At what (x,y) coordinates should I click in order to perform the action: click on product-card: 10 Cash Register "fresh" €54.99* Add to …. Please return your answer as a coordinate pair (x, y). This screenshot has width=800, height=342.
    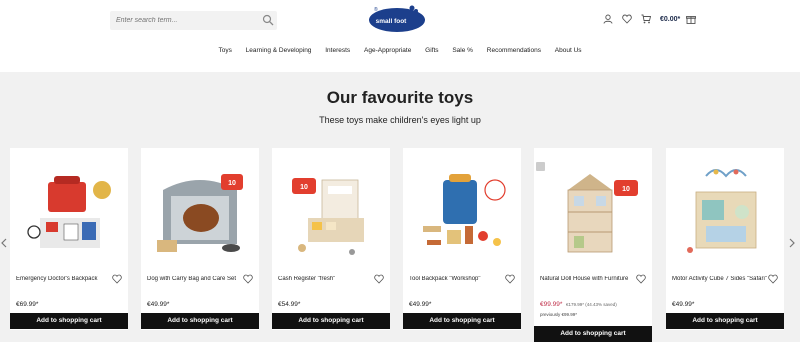
    Looking at the image, I should click on (331, 239).